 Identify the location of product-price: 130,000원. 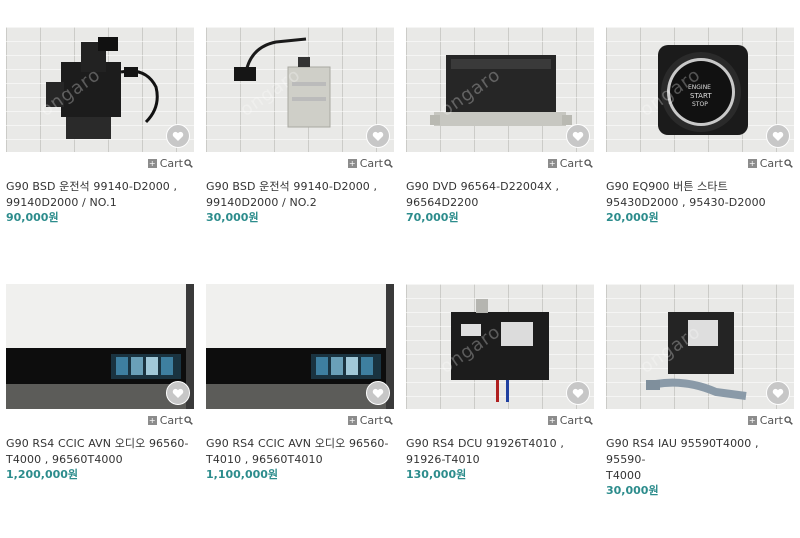
(436, 474).